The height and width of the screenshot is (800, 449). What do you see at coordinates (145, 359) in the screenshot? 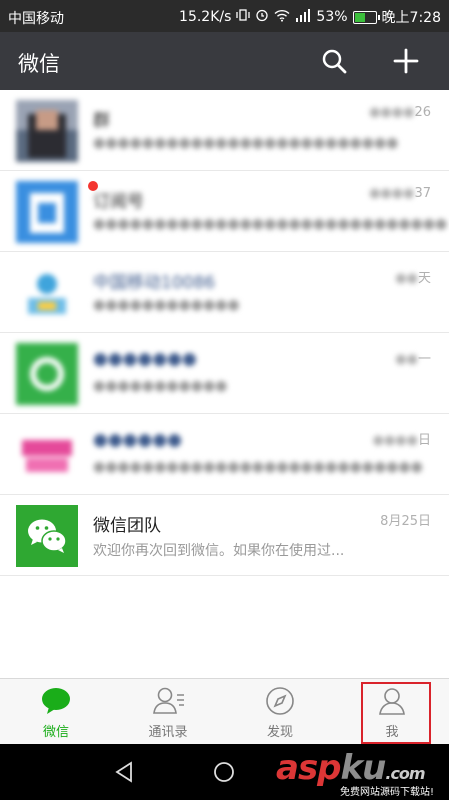
I see `chat-title: ●●●●●●●` at bounding box center [145, 359].